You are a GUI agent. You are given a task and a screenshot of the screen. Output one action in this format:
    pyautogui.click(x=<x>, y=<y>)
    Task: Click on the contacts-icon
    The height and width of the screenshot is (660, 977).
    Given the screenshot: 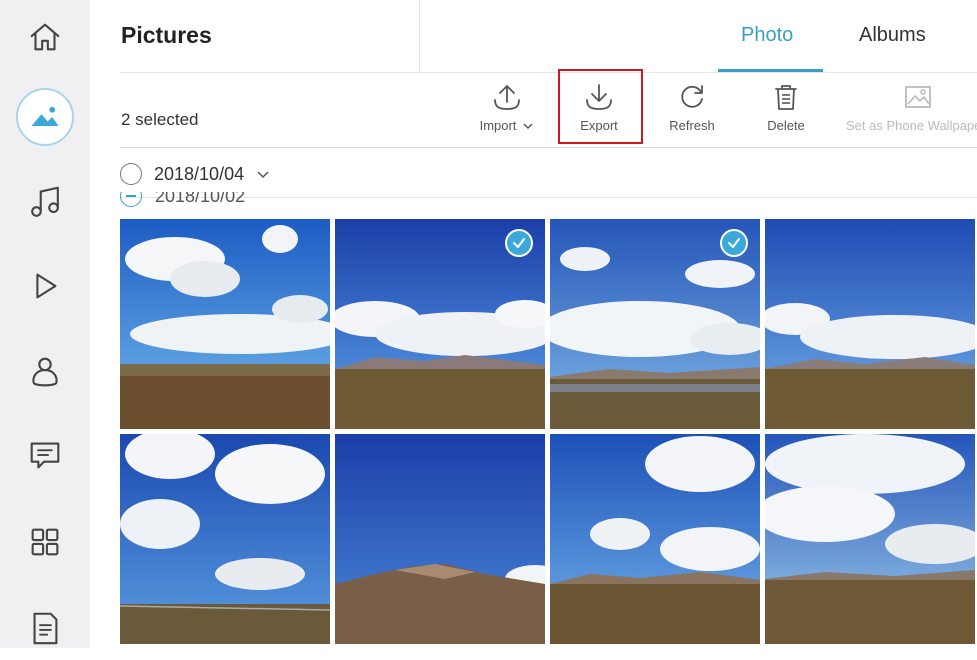 What is the action you would take?
    pyautogui.click(x=45, y=372)
    